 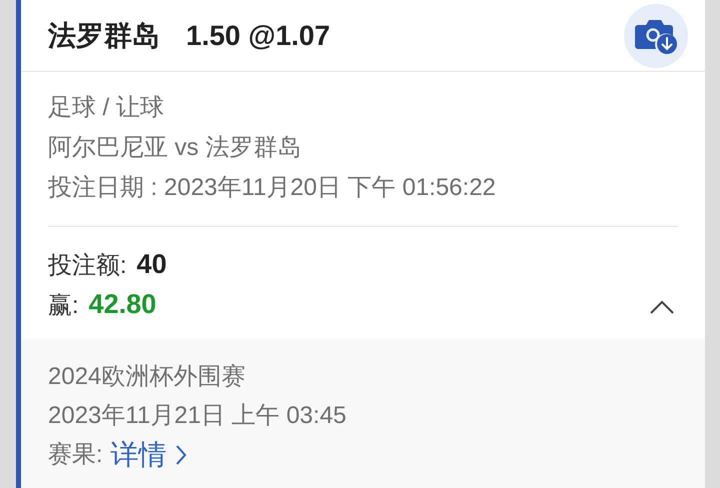 I want to click on collapse-toggle, so click(x=662, y=307).